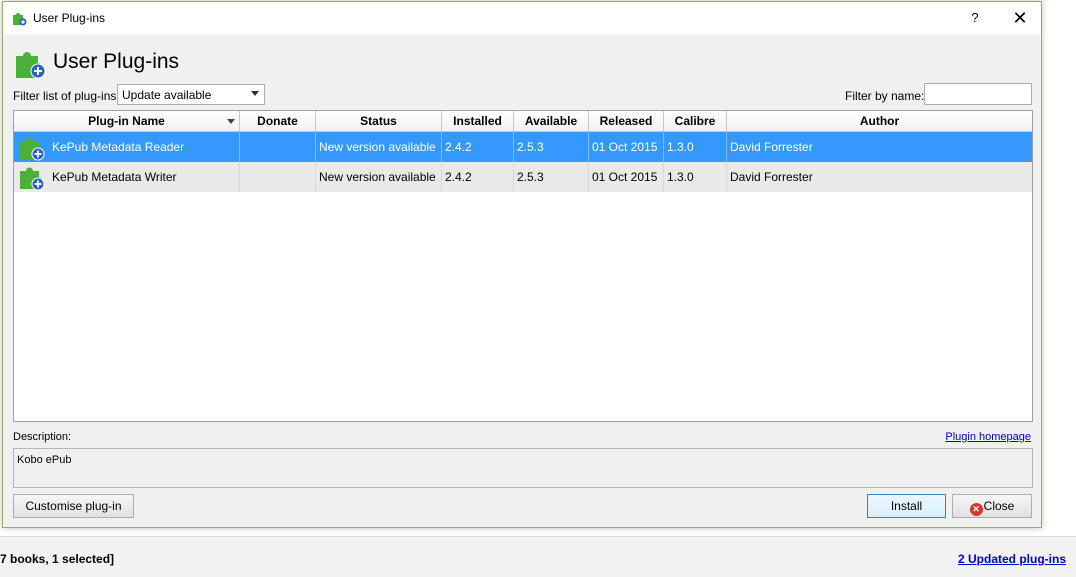 The image size is (1076, 577). Describe the element at coordinates (906, 506) in the screenshot. I see `install-button: Install` at that location.